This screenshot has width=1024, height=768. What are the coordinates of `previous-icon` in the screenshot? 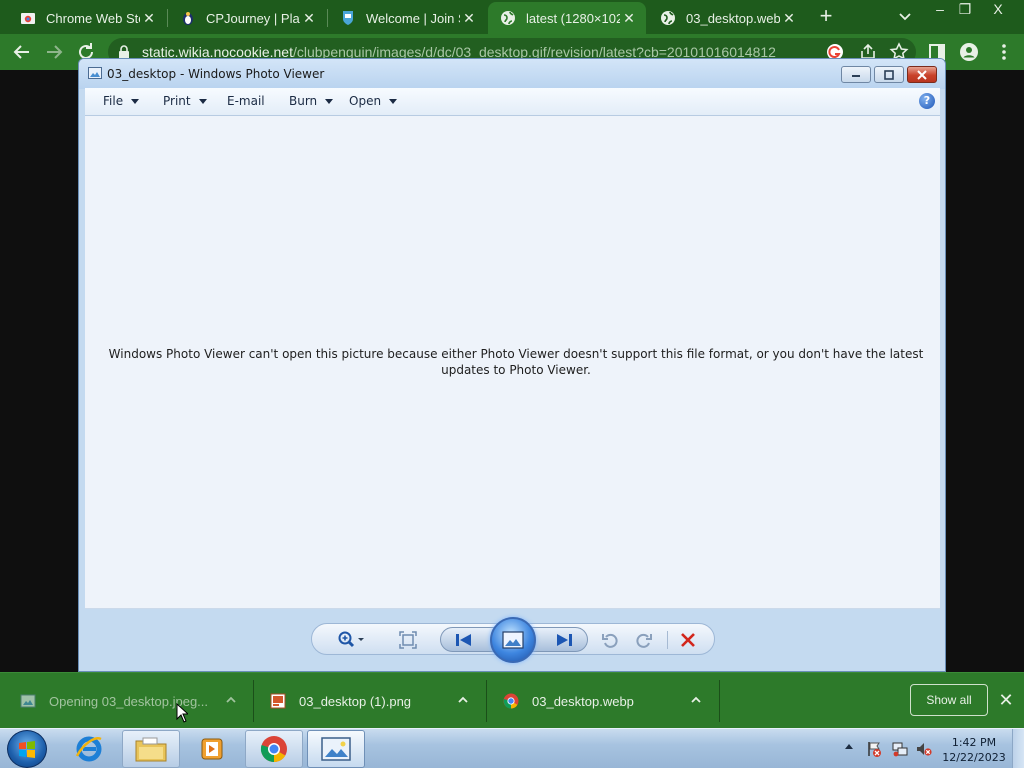 It's located at (464, 640).